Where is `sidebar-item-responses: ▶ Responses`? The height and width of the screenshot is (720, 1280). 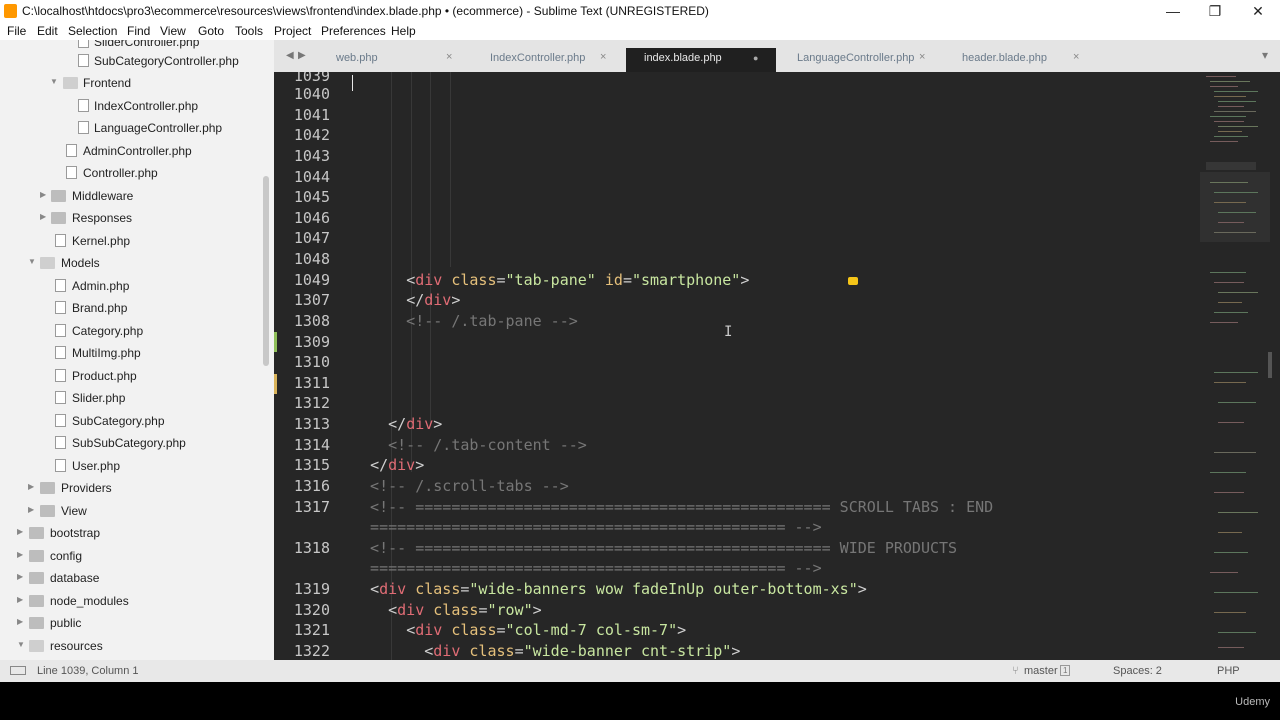 sidebar-item-responses: ▶ Responses is located at coordinates (135, 218).